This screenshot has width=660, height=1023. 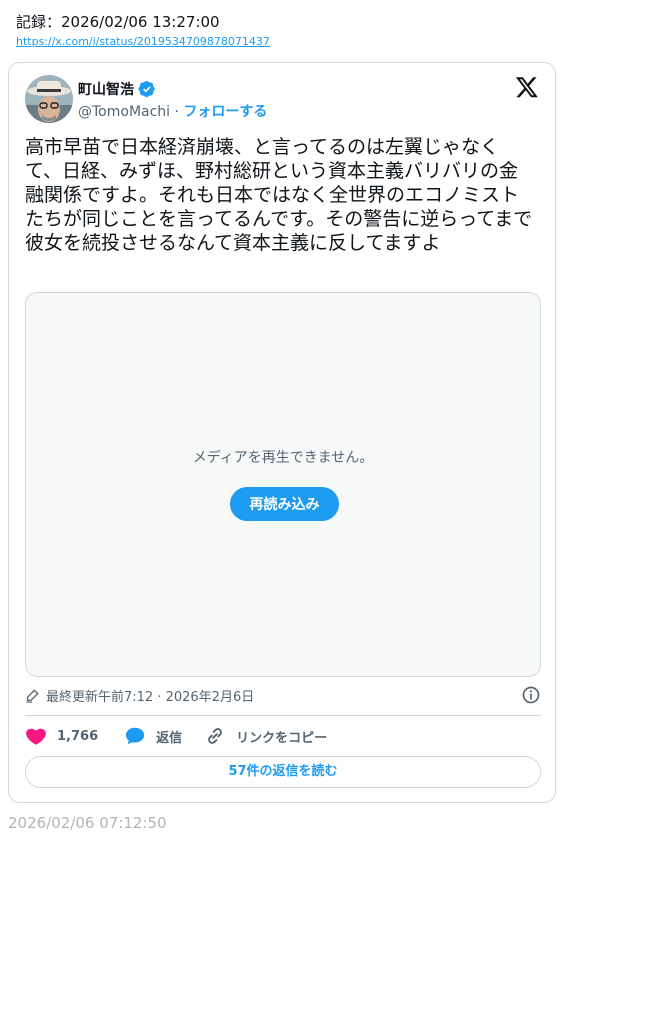 I want to click on tweet-meta: 最終更新午前7:12 · 2026年2月6日, so click(x=283, y=695).